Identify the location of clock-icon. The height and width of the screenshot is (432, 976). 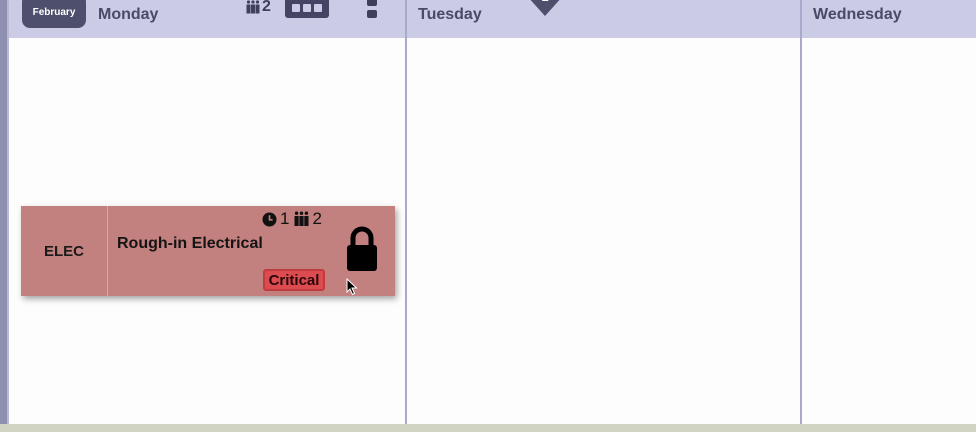
(269, 219).